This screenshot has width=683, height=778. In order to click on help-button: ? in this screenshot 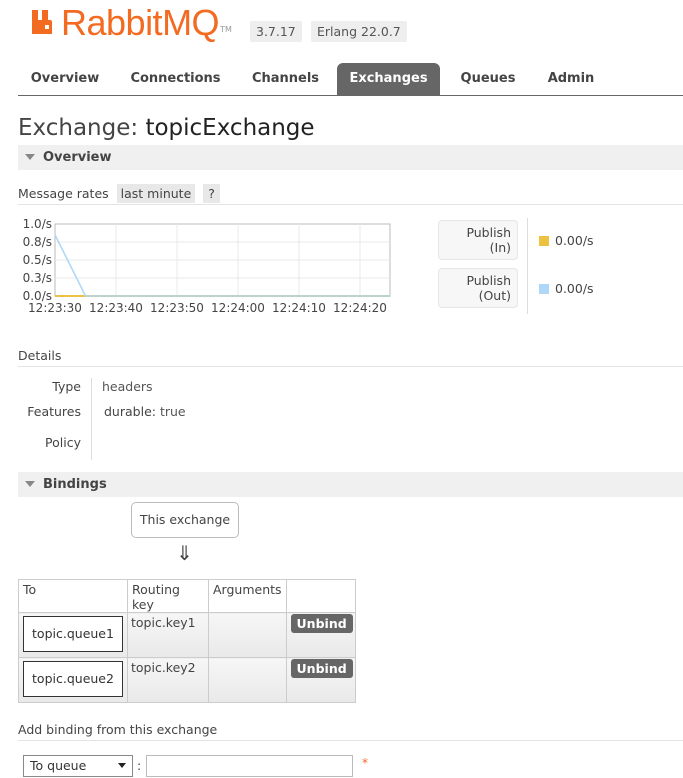, I will do `click(211, 193)`.